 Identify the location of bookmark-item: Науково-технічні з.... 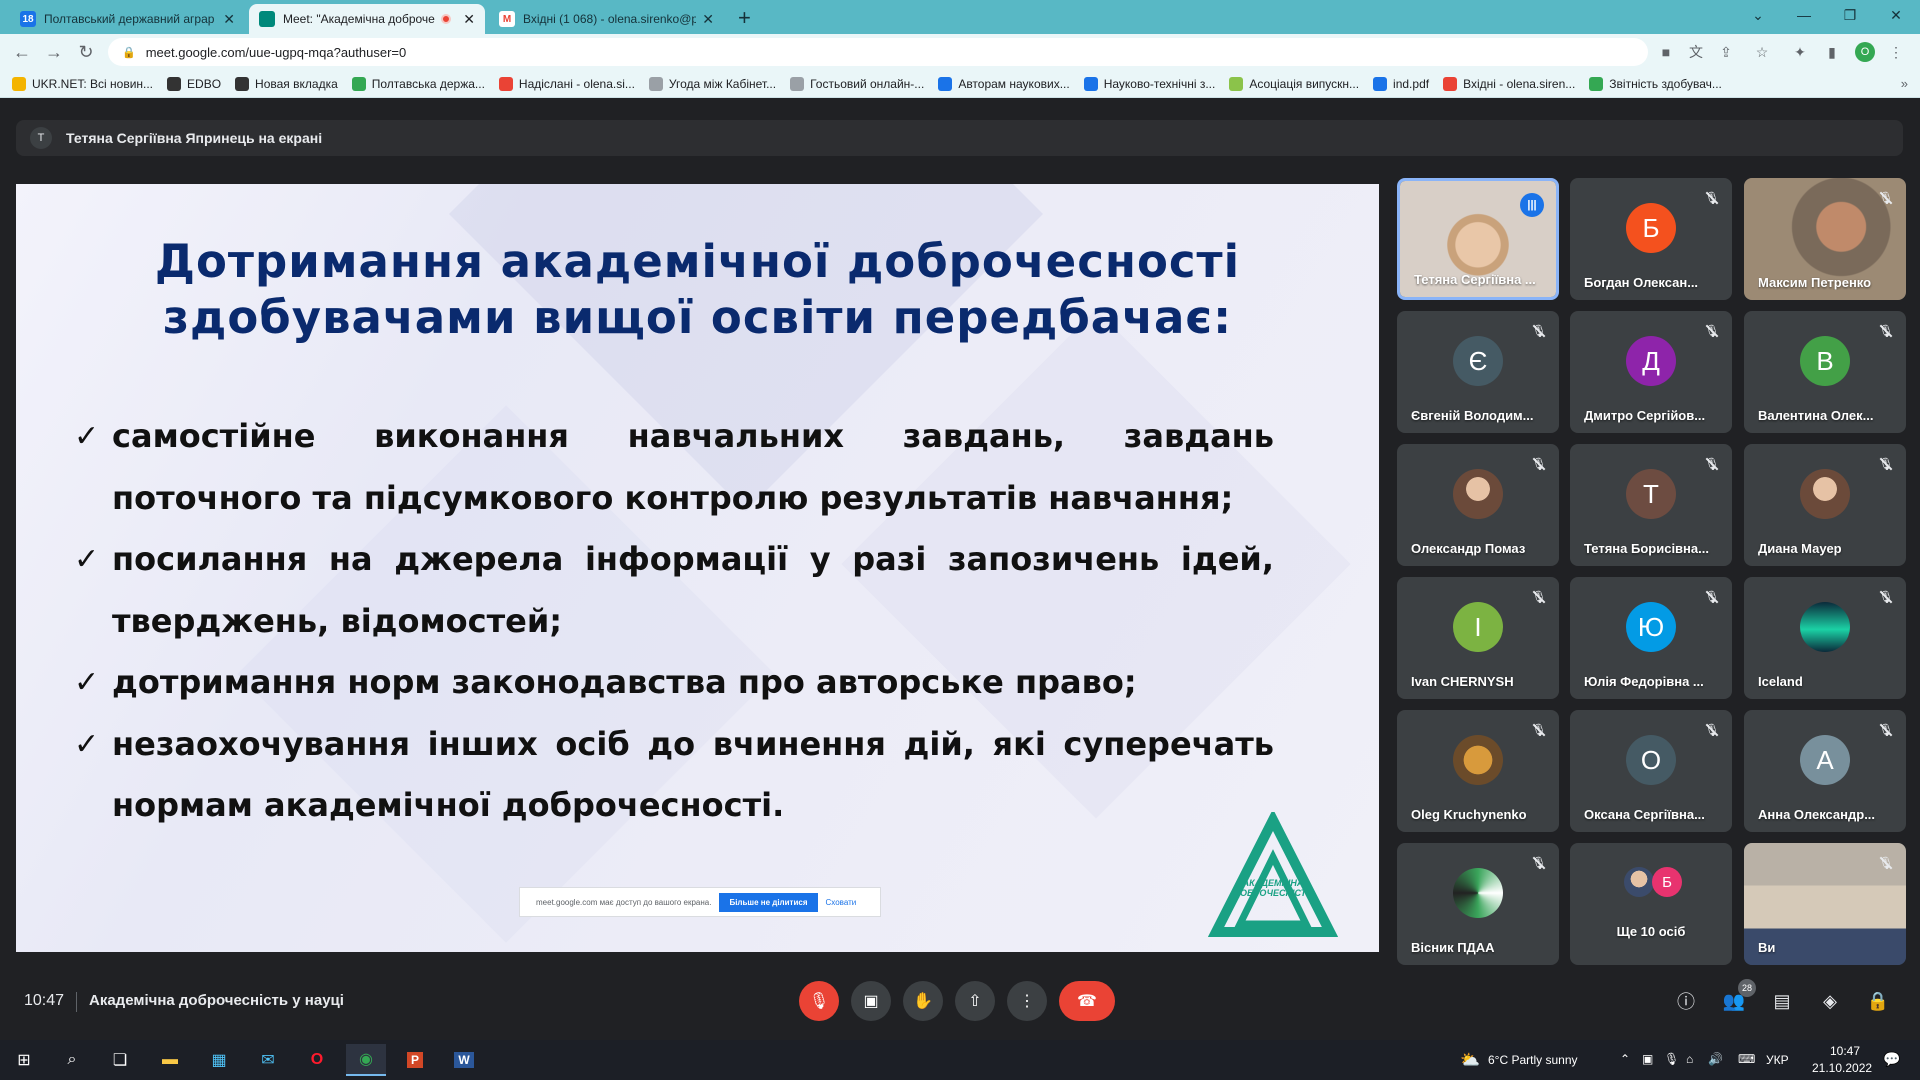
(1149, 83).